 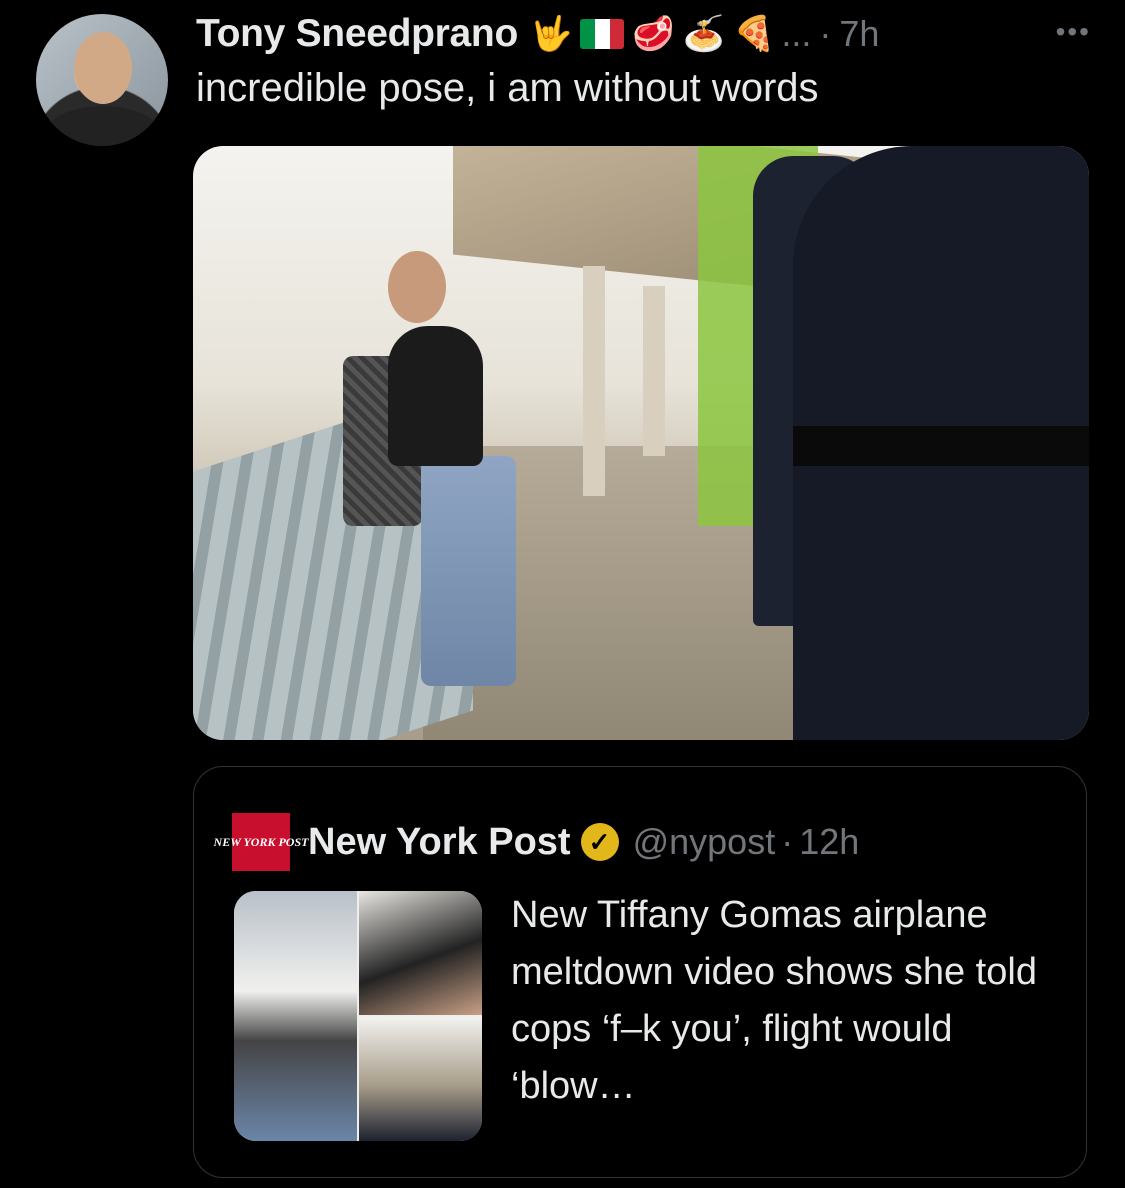 What do you see at coordinates (829, 842) in the screenshot?
I see `quoted-timestamp: 12h` at bounding box center [829, 842].